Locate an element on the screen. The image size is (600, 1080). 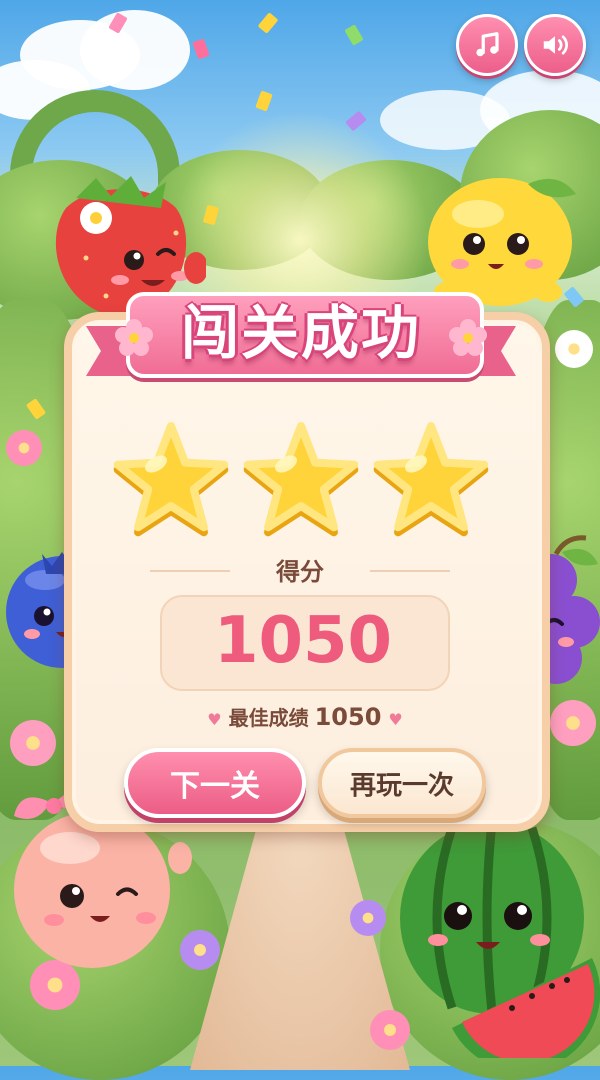
score-value: 1050 is located at coordinates (303, 641).